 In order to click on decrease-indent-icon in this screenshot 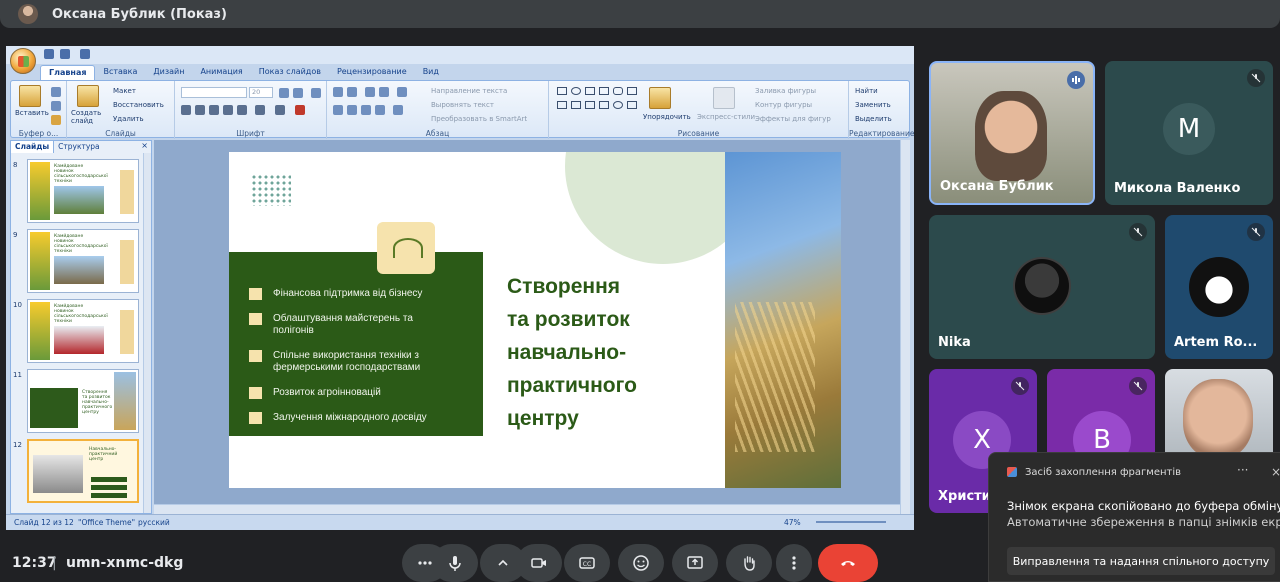, I will do `click(370, 92)`.